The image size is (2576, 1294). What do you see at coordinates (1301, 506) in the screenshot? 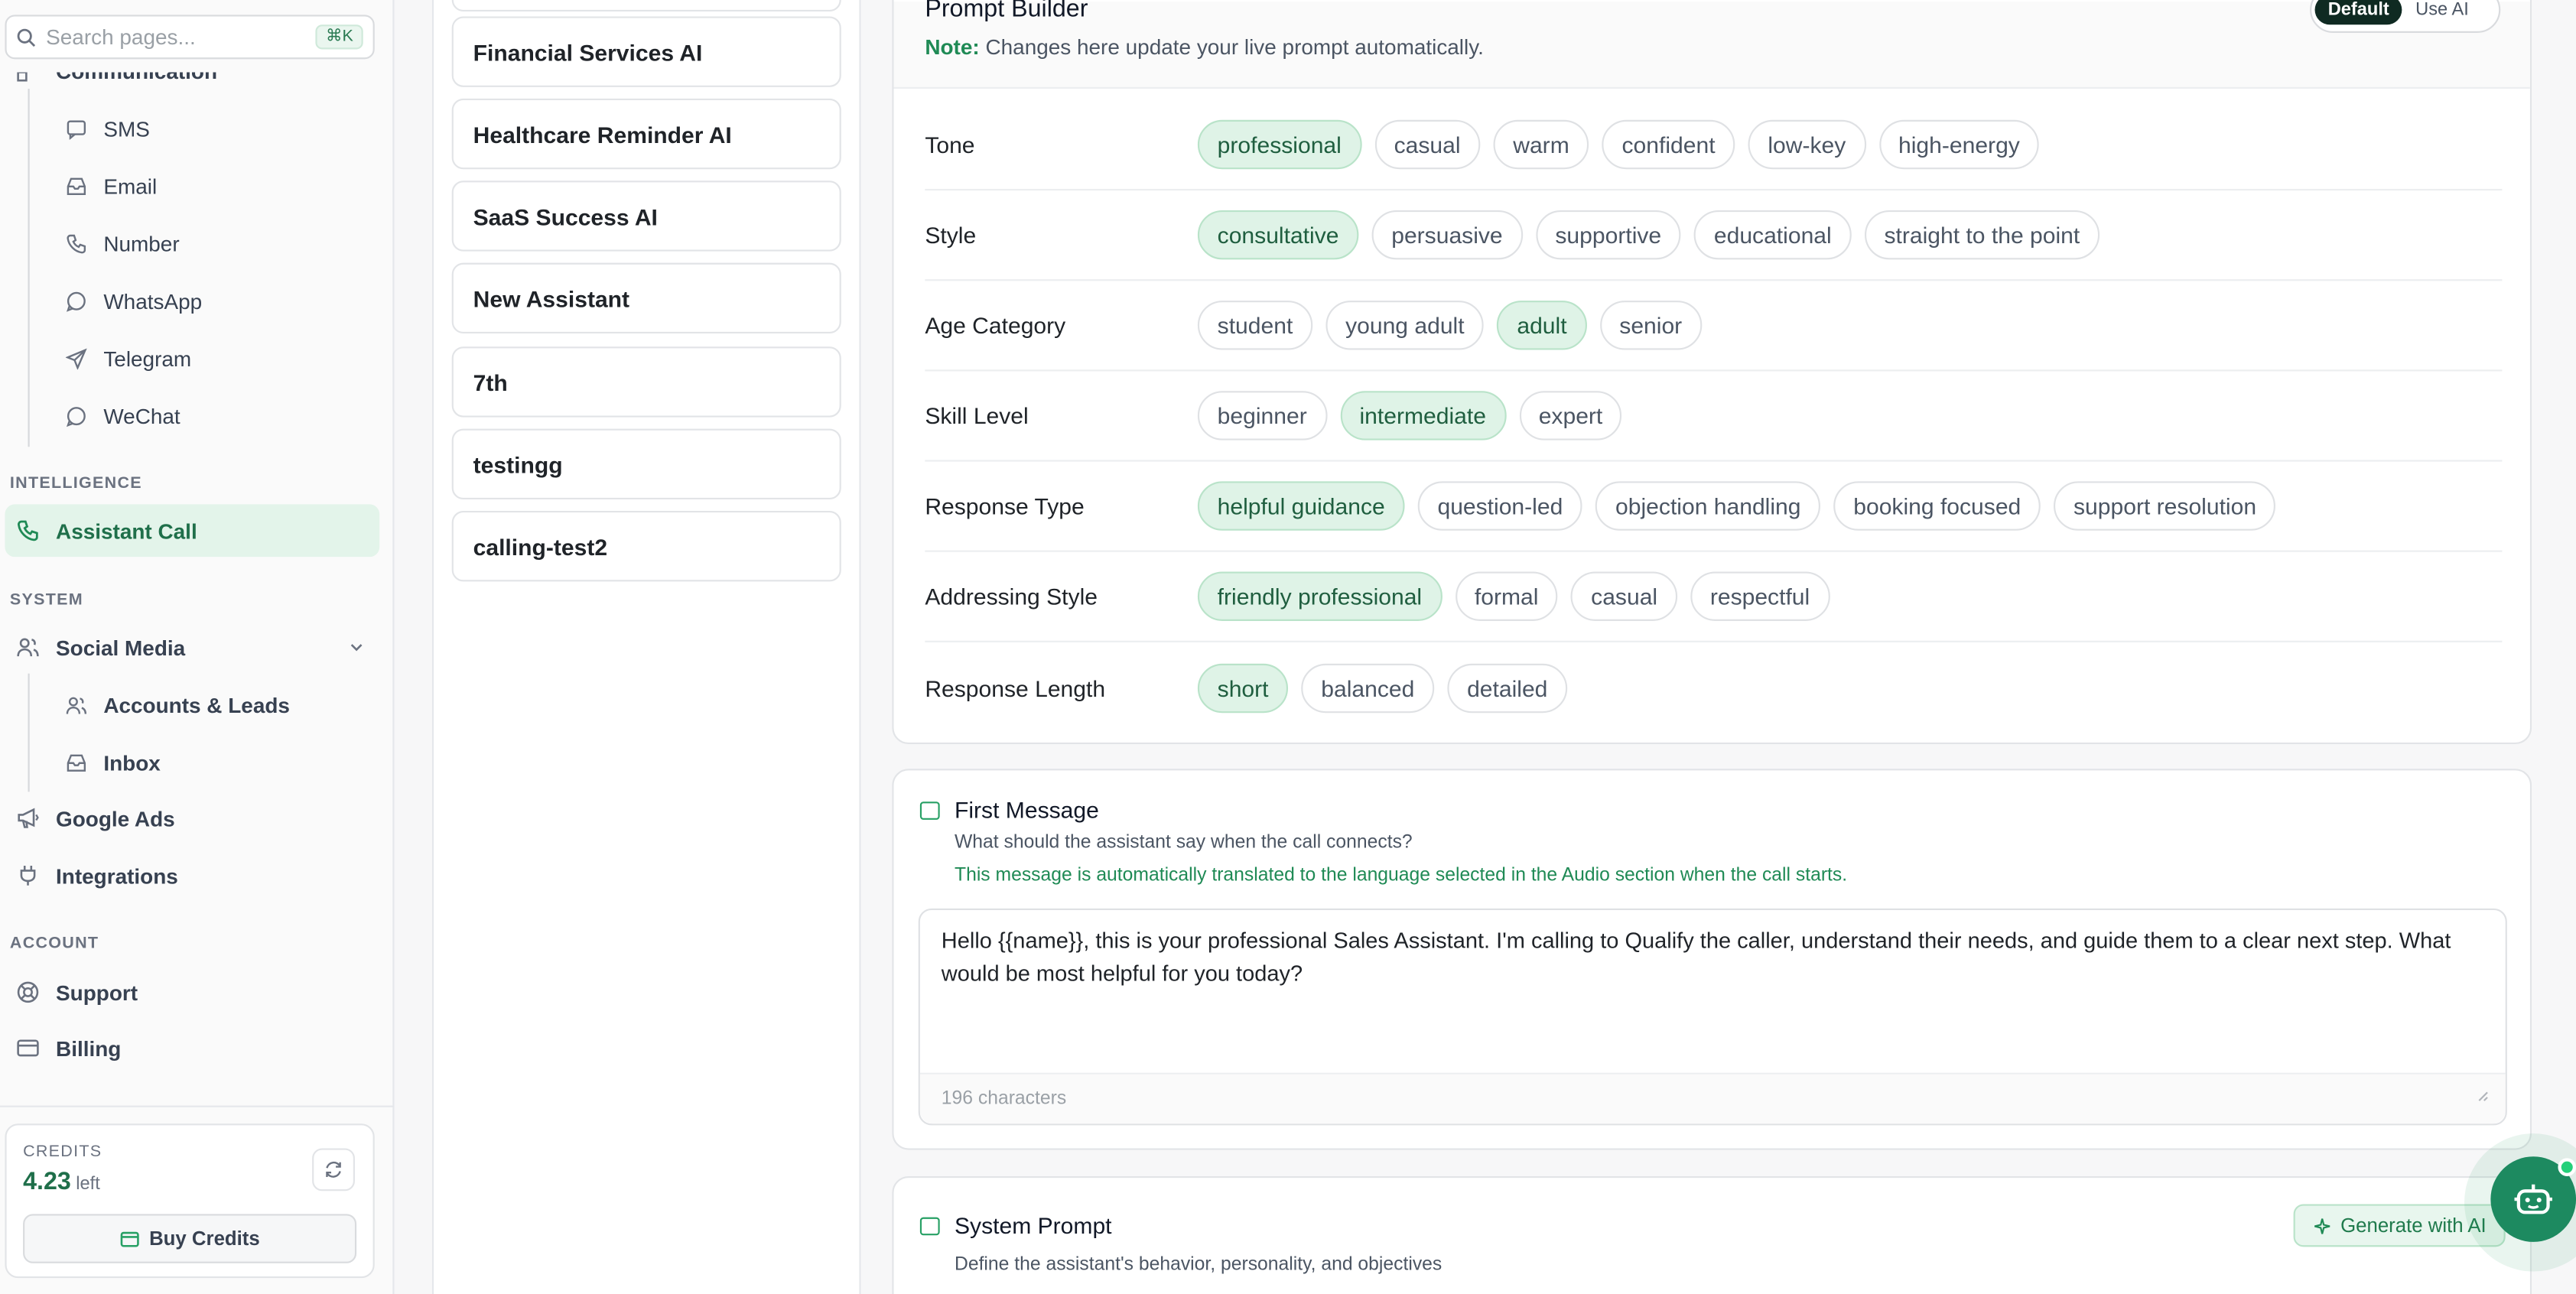
I see `option-chip: helpful guidance` at bounding box center [1301, 506].